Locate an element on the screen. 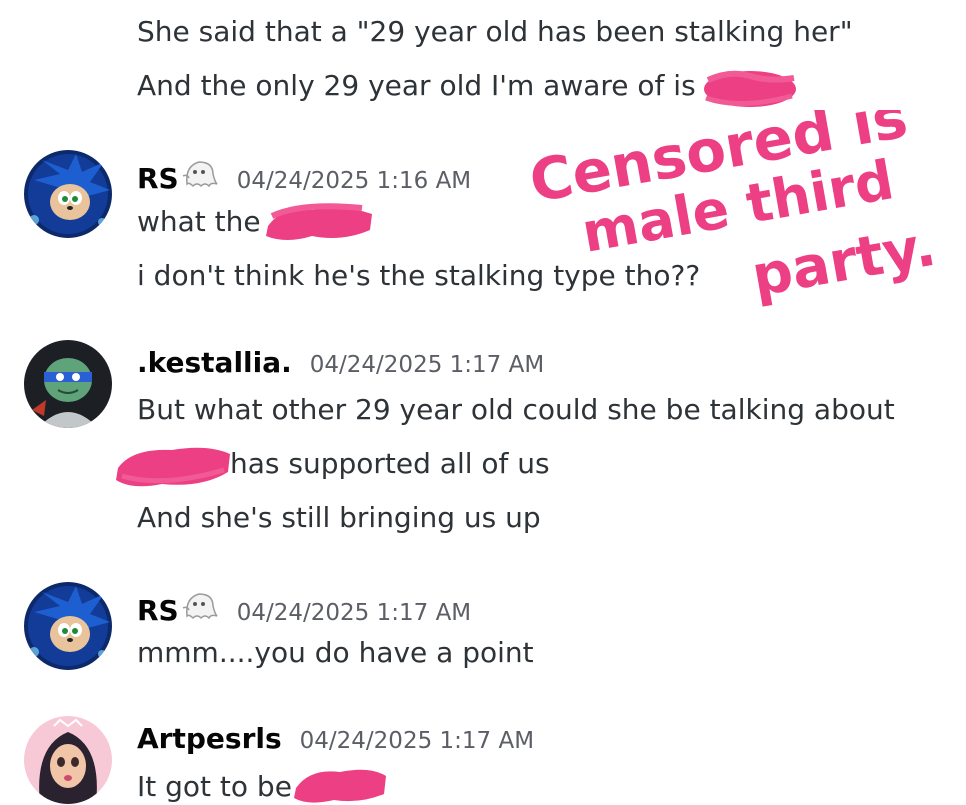 The width and height of the screenshot is (966, 805). message-header: .kestallia. 04/24/2025 1:17 AM is located at coordinates (340, 362).